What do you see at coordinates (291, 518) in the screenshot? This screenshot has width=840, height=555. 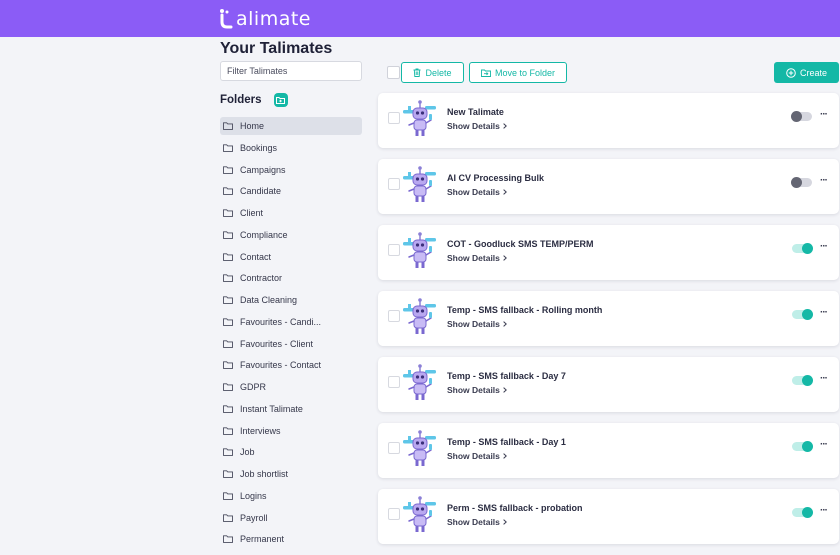 I see `folder-item: Payroll` at bounding box center [291, 518].